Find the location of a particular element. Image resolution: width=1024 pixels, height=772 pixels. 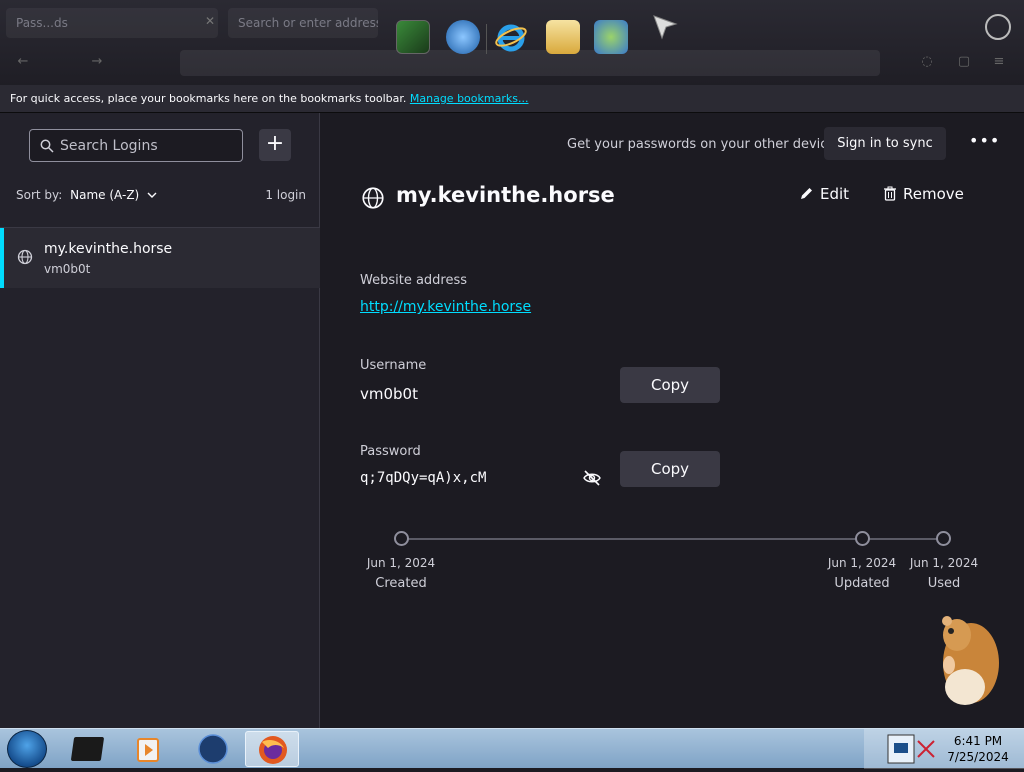

clock-date: 7/25/2024 is located at coordinates (978, 757).